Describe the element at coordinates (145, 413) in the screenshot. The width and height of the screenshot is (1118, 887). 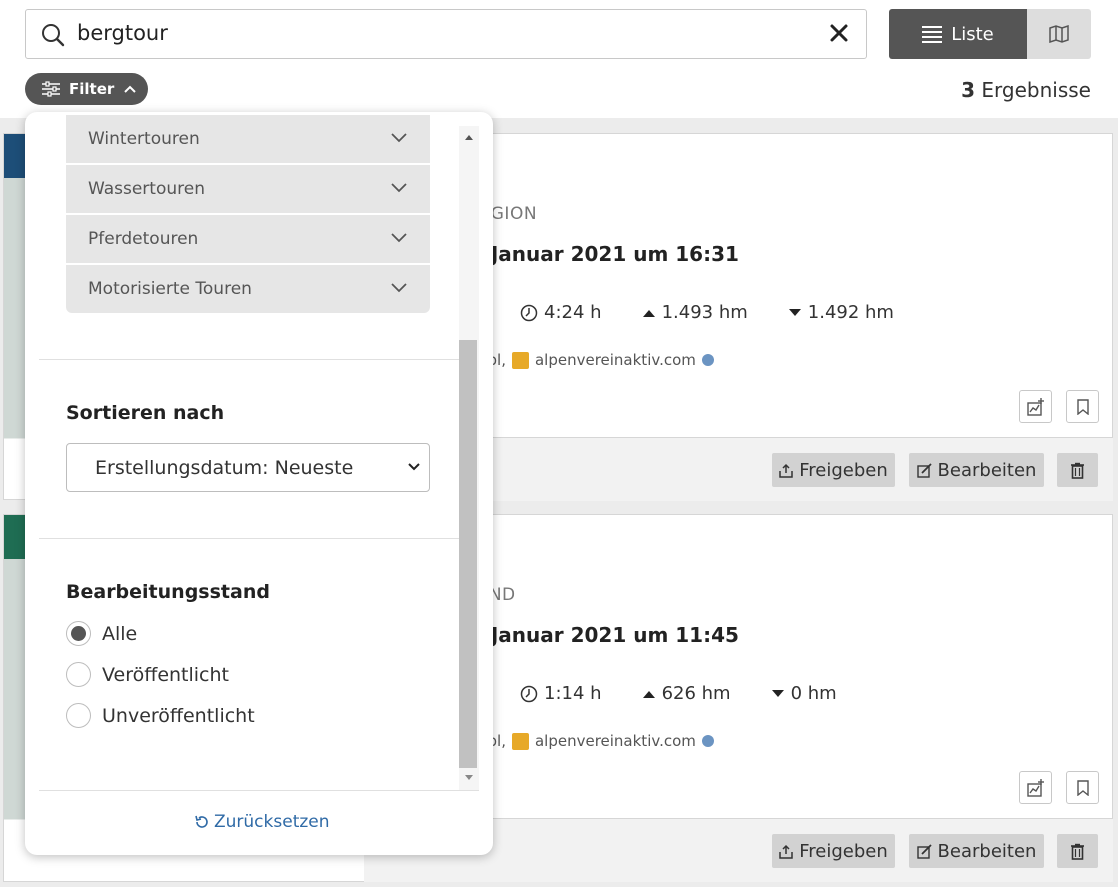
I see `sort-title: Sortieren nach` at that location.